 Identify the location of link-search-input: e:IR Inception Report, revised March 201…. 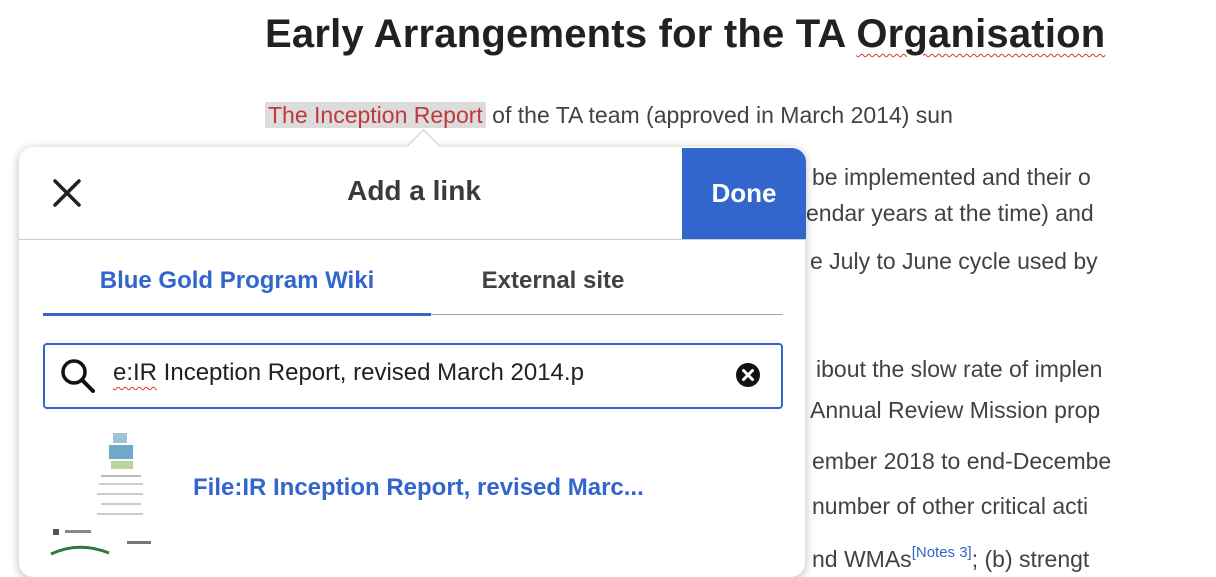
(413, 376).